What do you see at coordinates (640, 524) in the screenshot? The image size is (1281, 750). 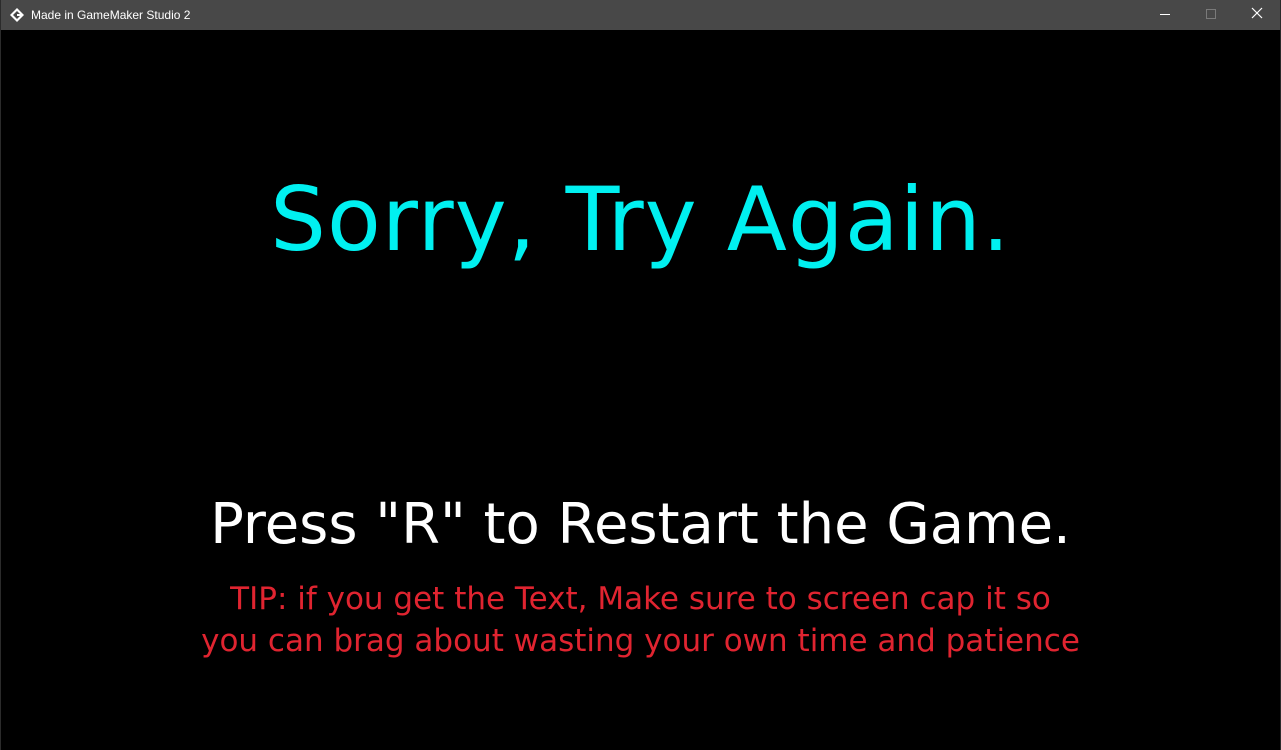 I see `restart-prompt: Press "R" to Restart the Game.` at bounding box center [640, 524].